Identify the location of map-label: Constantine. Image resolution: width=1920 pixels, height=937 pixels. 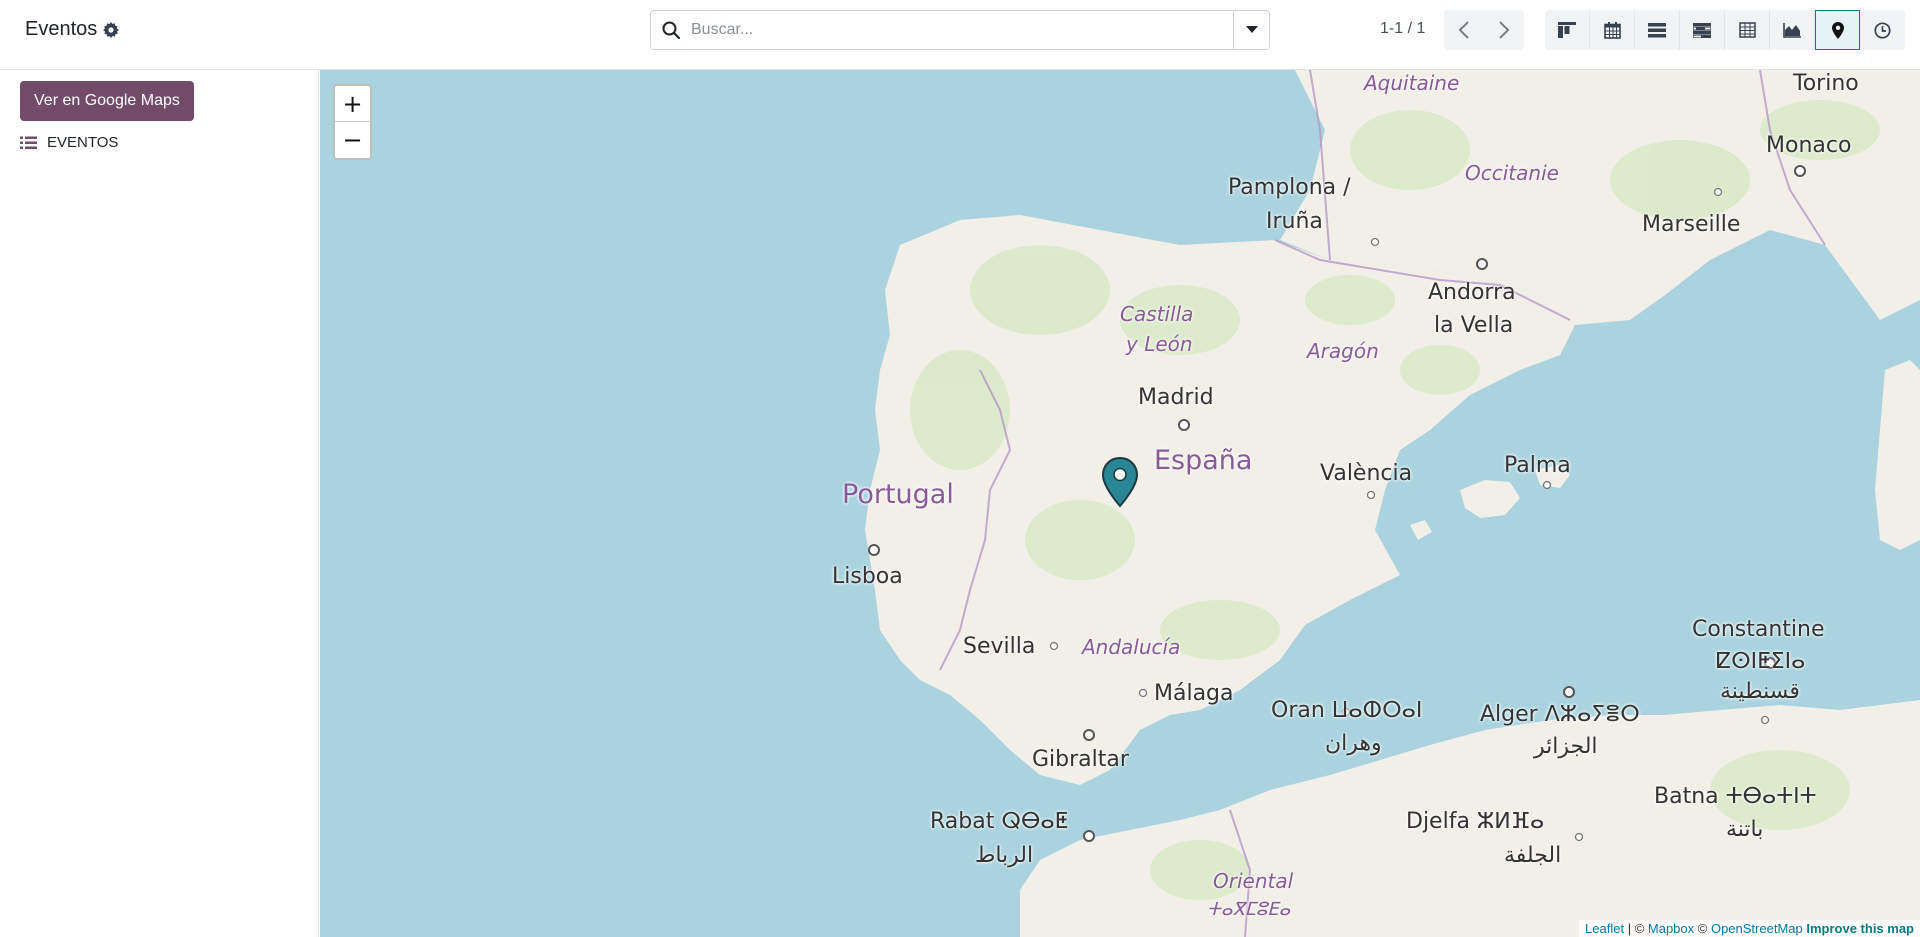
(1758, 629).